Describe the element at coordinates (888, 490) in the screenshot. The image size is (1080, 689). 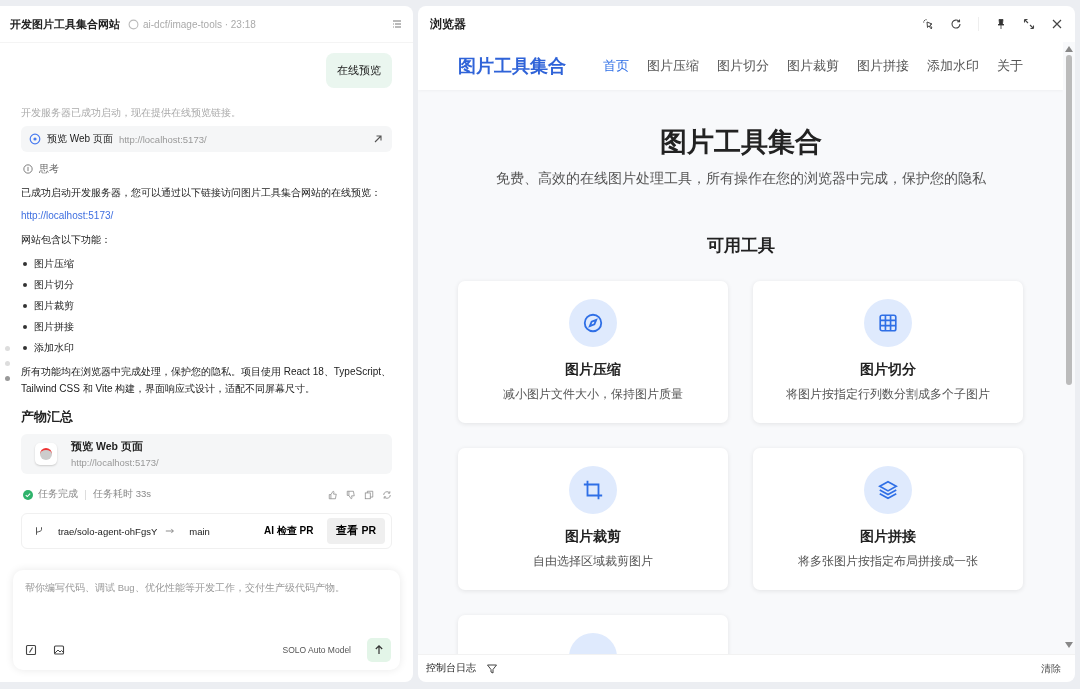
I see `layers-icon` at that location.